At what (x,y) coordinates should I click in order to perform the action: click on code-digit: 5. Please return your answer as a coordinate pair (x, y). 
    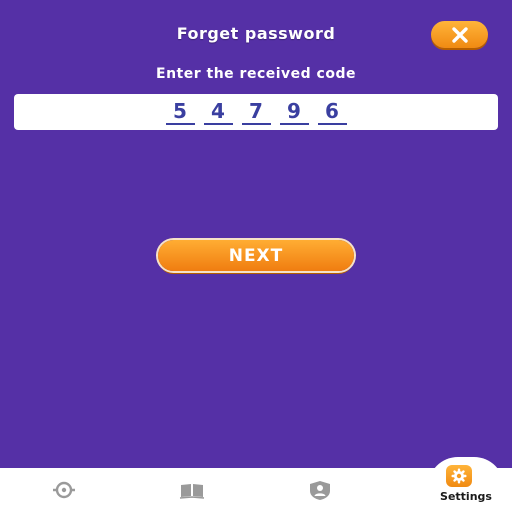
    Looking at the image, I should click on (180, 112).